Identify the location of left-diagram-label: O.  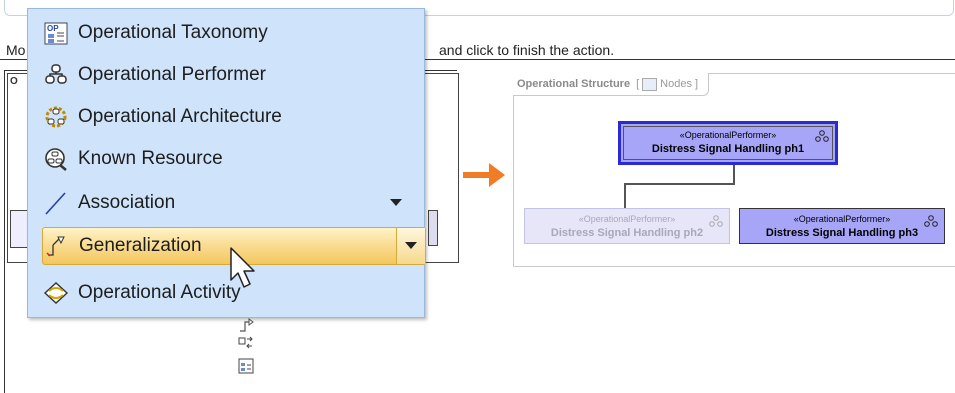
(14, 81).